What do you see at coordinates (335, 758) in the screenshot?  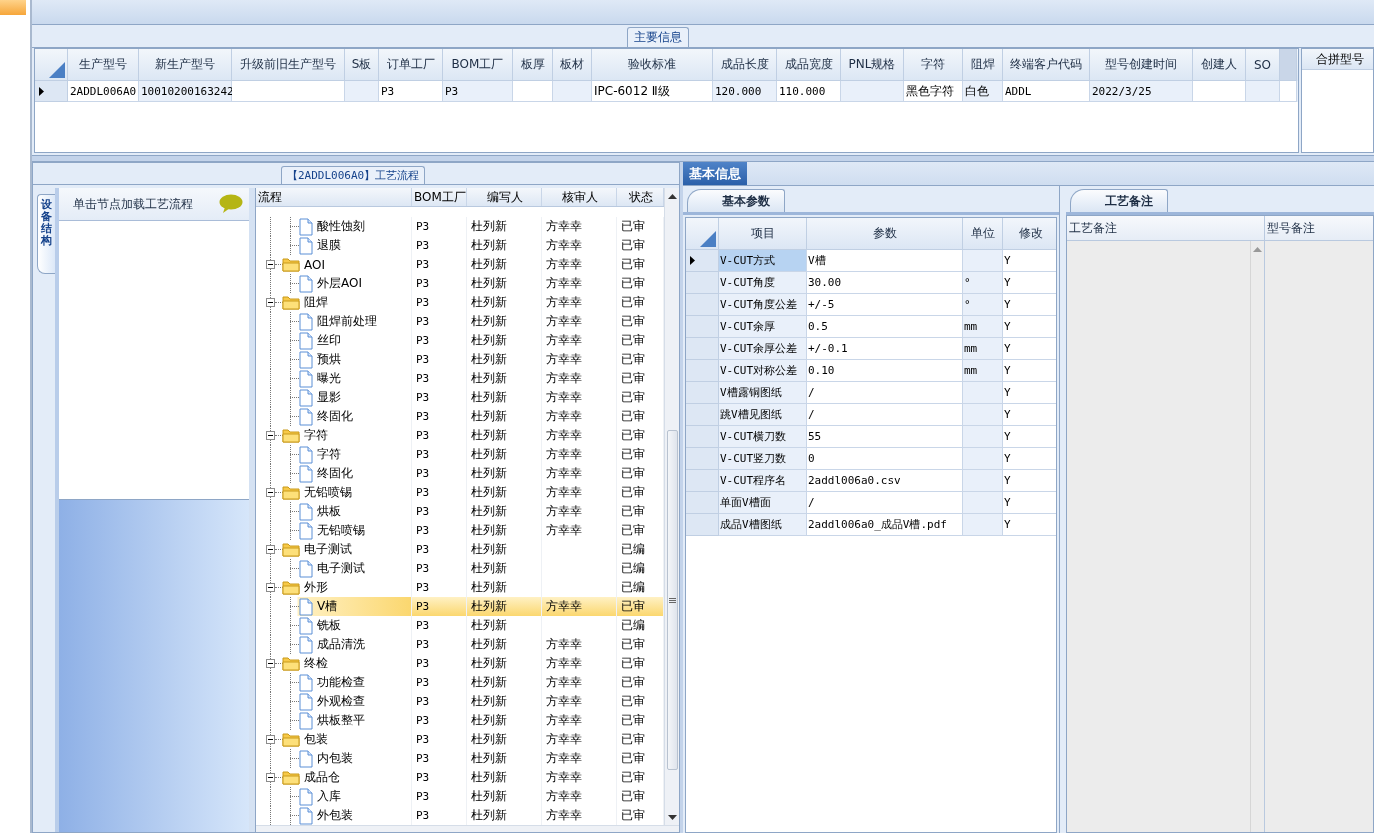 I see `tree-node: 内包装` at bounding box center [335, 758].